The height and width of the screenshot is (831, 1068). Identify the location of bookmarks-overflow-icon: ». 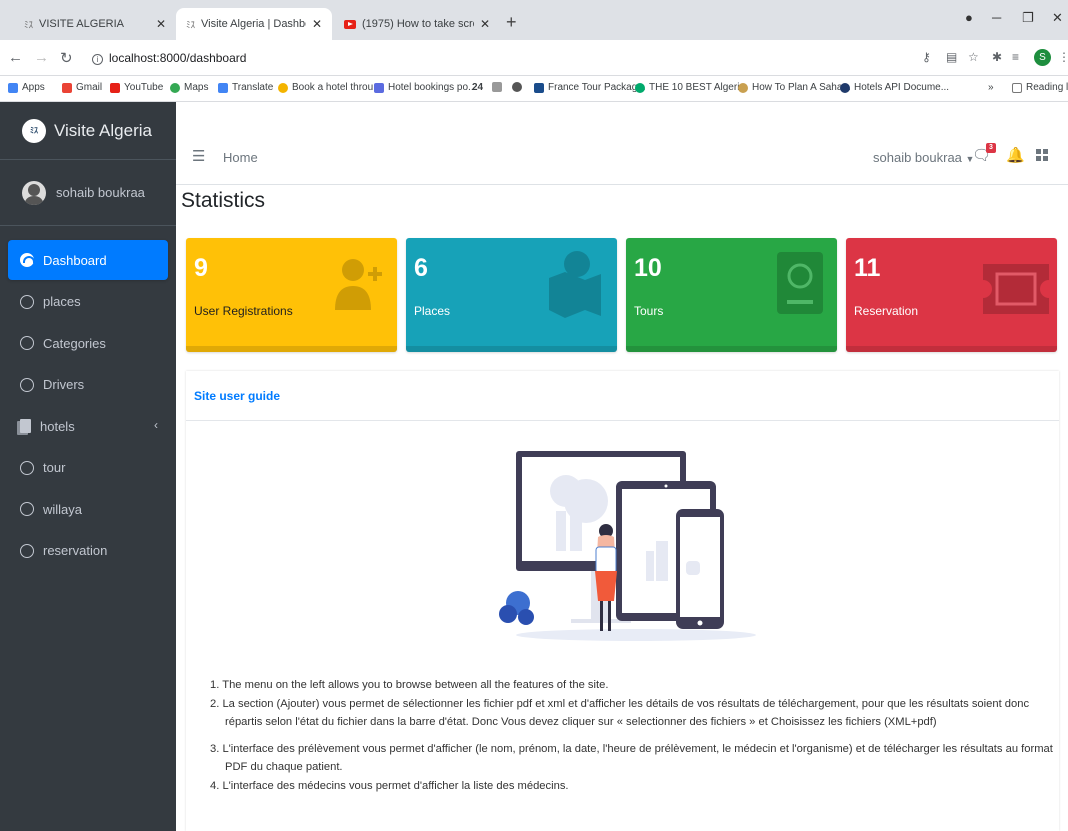
(991, 87).